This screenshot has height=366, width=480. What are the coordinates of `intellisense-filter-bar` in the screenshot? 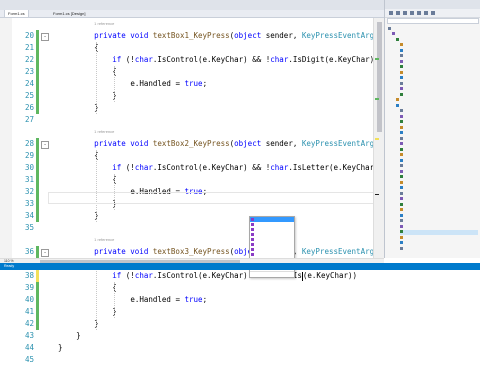 It's located at (272, 274).